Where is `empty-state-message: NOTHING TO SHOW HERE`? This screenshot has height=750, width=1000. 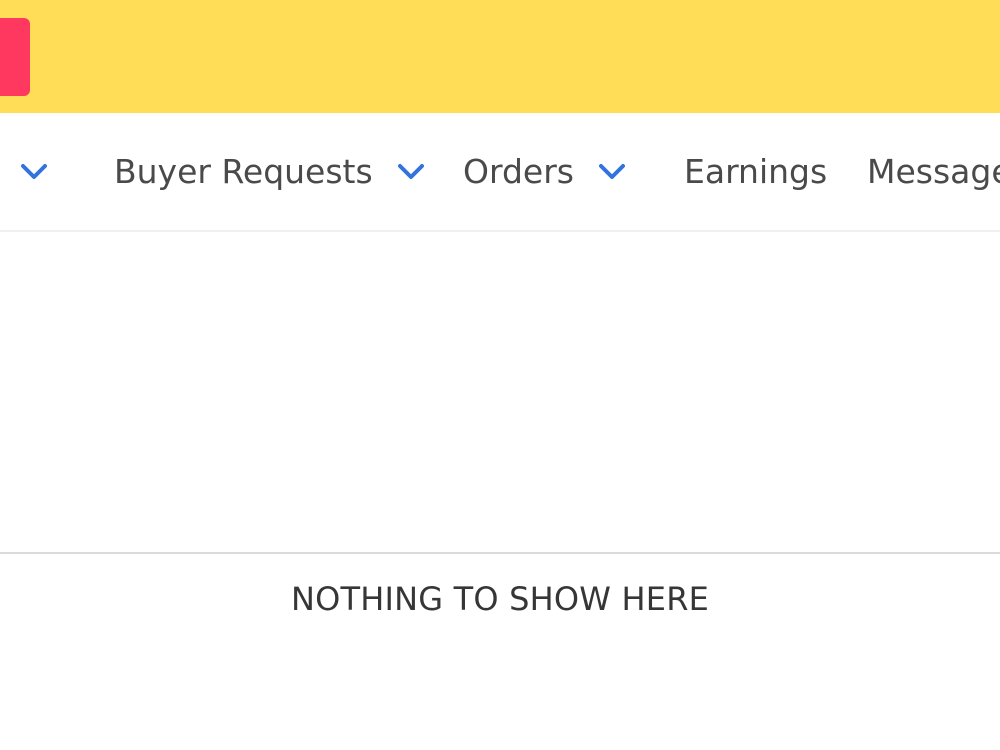 empty-state-message: NOTHING TO SHOW HERE is located at coordinates (500, 599).